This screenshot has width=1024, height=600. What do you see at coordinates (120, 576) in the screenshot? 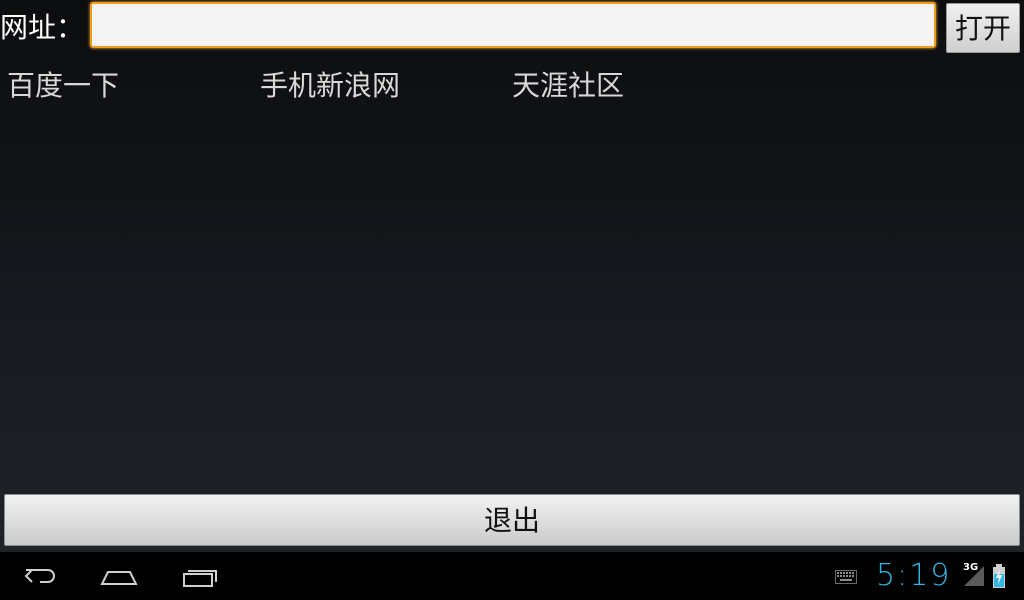
I see `home-icon` at bounding box center [120, 576].